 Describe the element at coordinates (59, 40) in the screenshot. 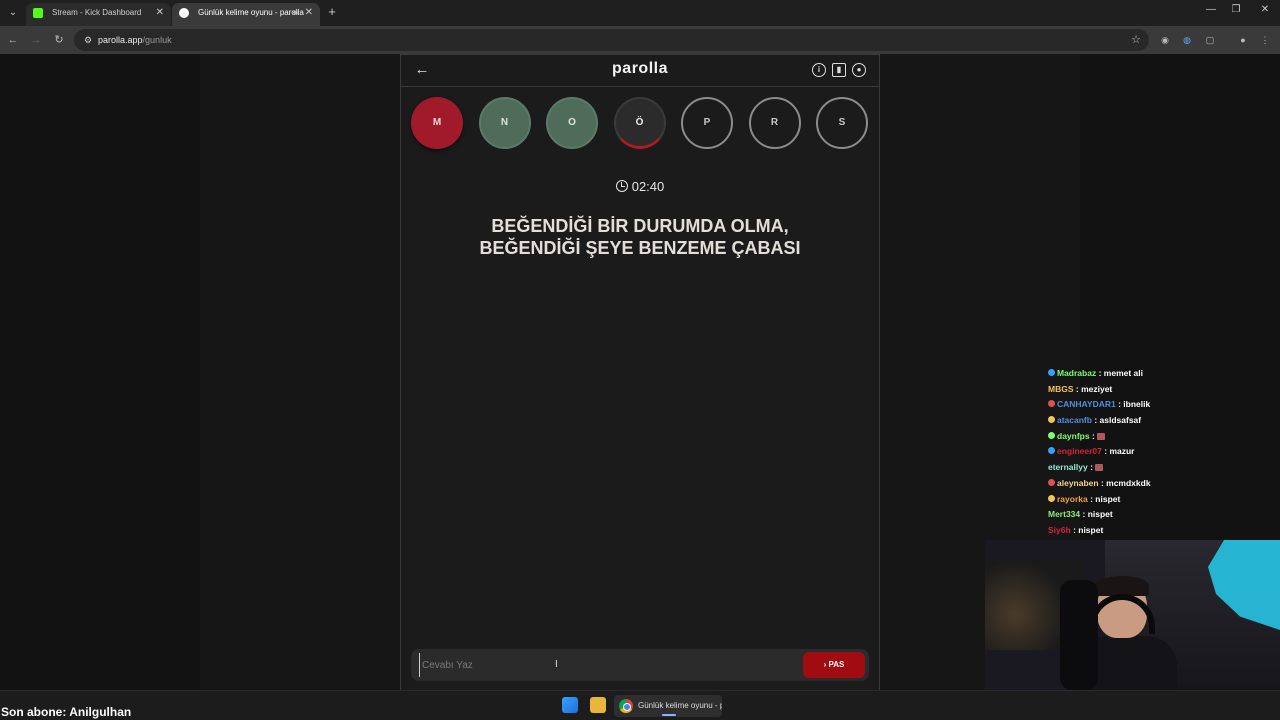

I see `reload-icon: ↻` at that location.